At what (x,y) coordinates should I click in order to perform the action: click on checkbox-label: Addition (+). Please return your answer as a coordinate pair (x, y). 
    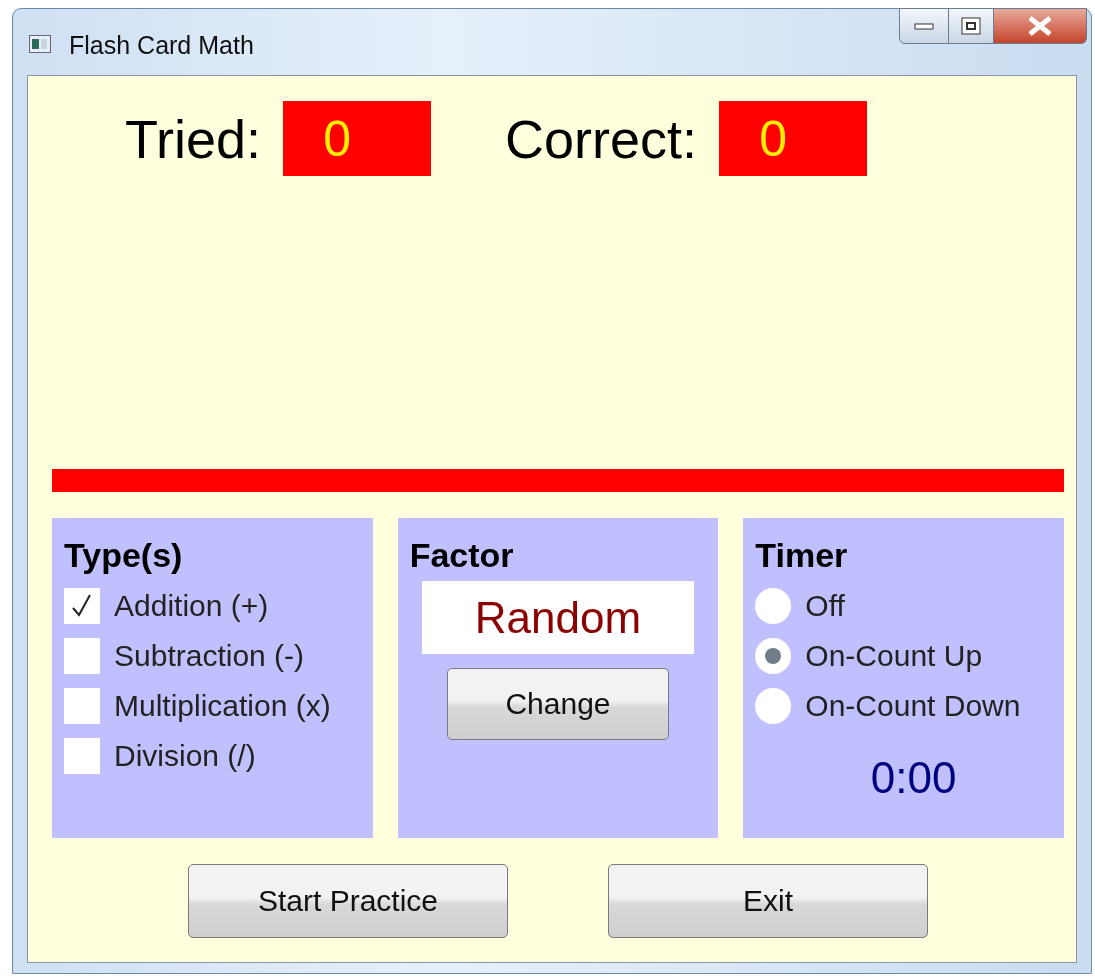
    Looking at the image, I should click on (191, 606).